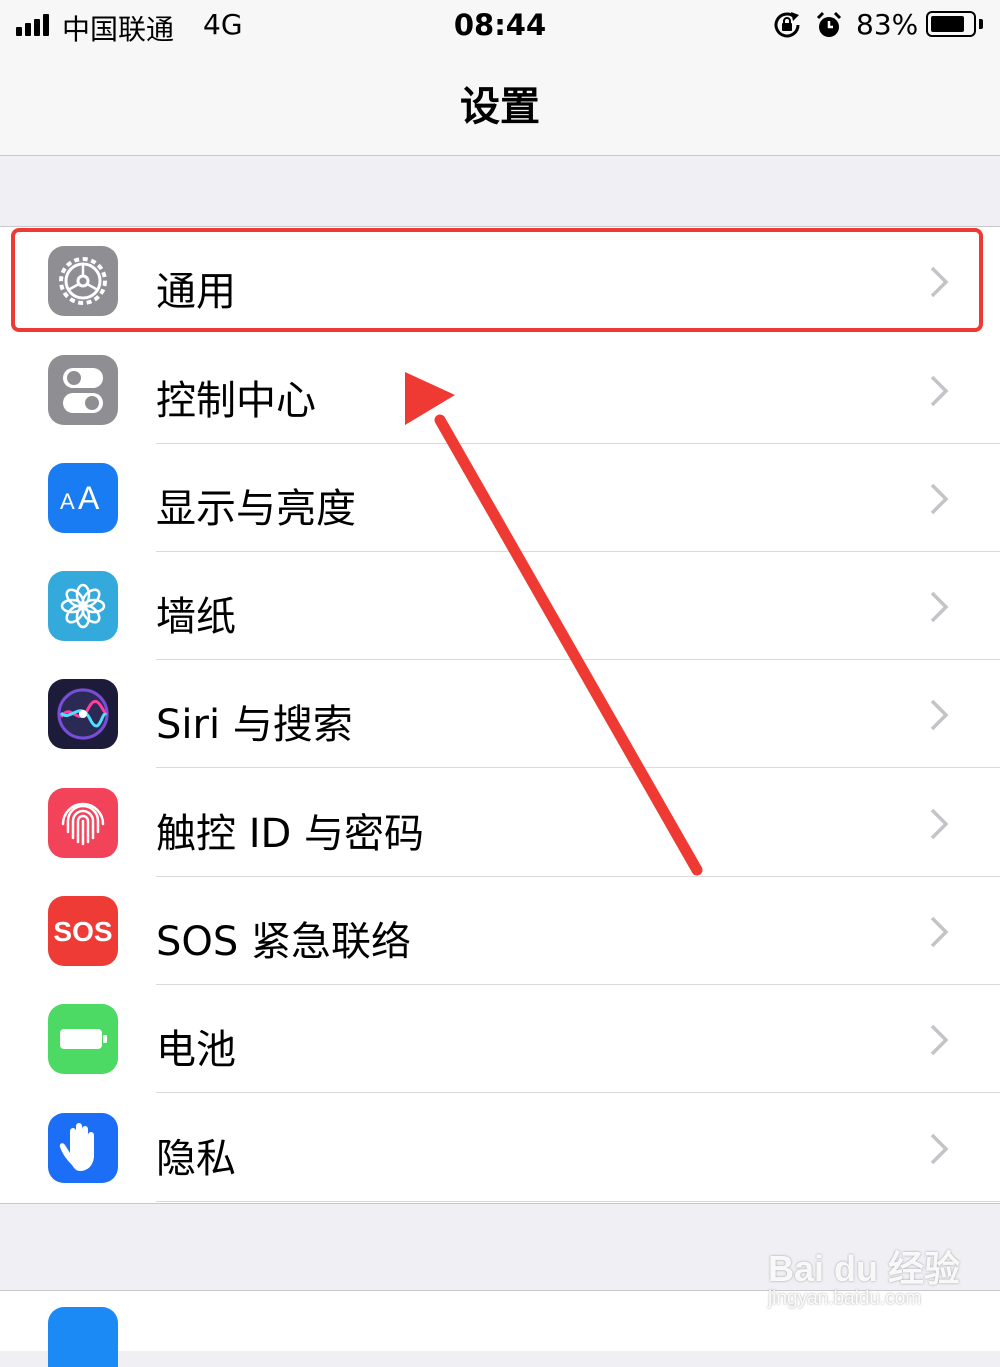  What do you see at coordinates (864, 1268) in the screenshot?
I see `watermark-logo: Bai du 经验` at bounding box center [864, 1268].